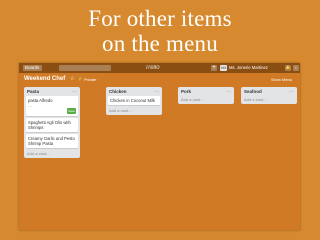 This screenshot has width=320, height=240. I want to click on list-name: Pork, so click(186, 91).